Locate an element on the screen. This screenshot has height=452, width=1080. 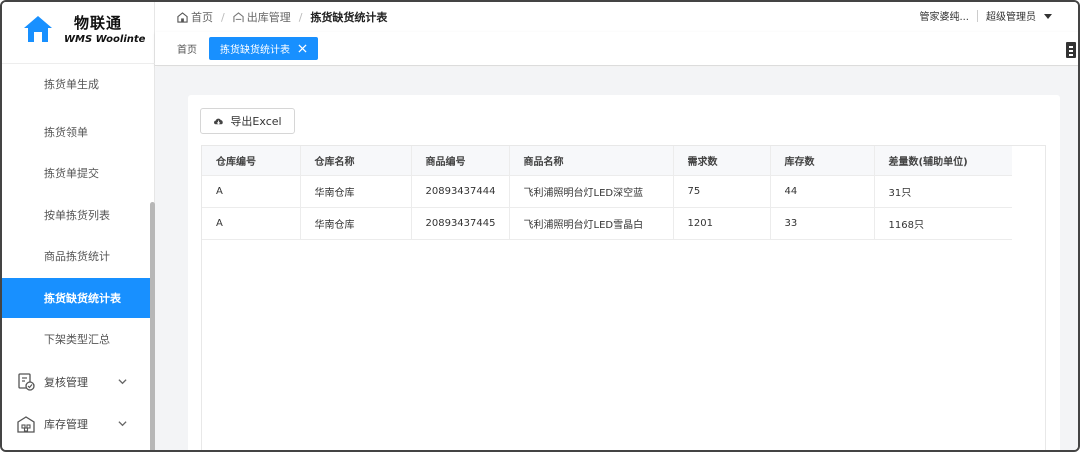
column-header-demand-qty: 需求数 is located at coordinates (722, 161).